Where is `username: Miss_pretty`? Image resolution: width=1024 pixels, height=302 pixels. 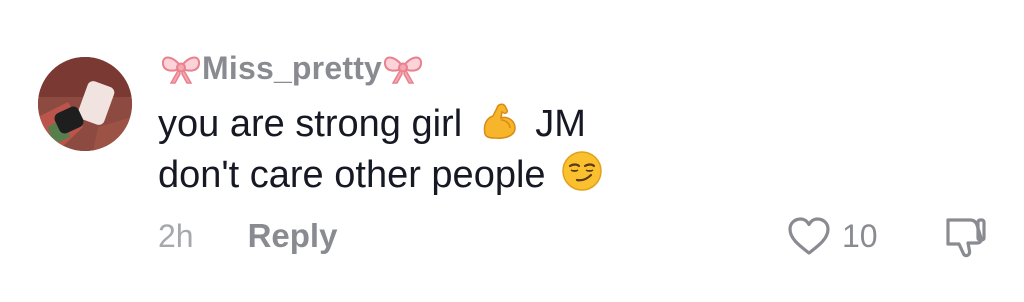
username: Miss_pretty is located at coordinates (292, 68).